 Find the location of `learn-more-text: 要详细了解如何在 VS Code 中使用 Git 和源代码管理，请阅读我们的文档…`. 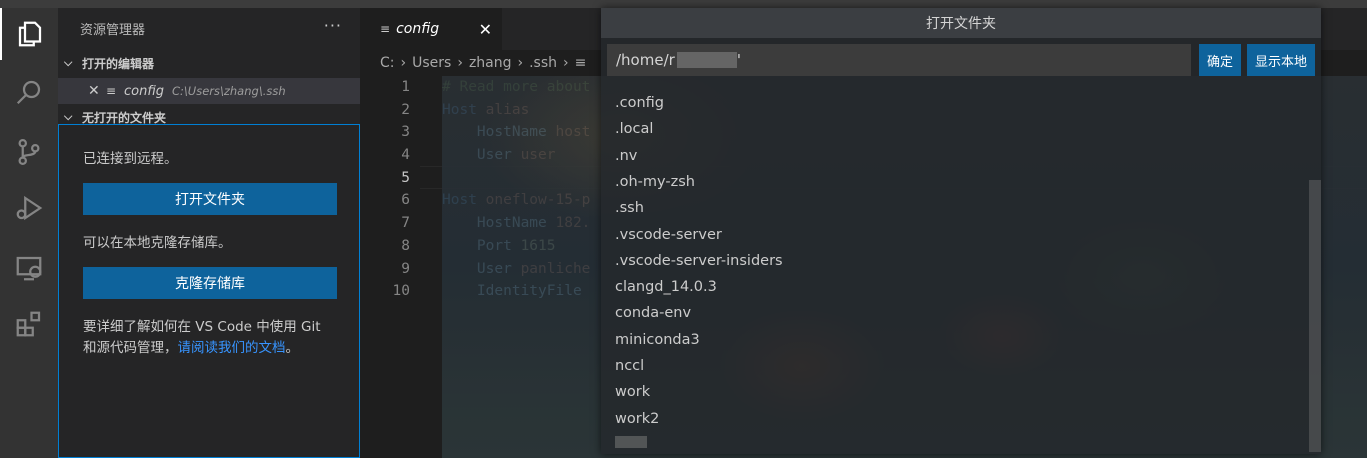

learn-more-text: 要详细了解如何在 VS Code 中使用 Git 和源代码管理，请阅读我们的文档… is located at coordinates (210, 338).